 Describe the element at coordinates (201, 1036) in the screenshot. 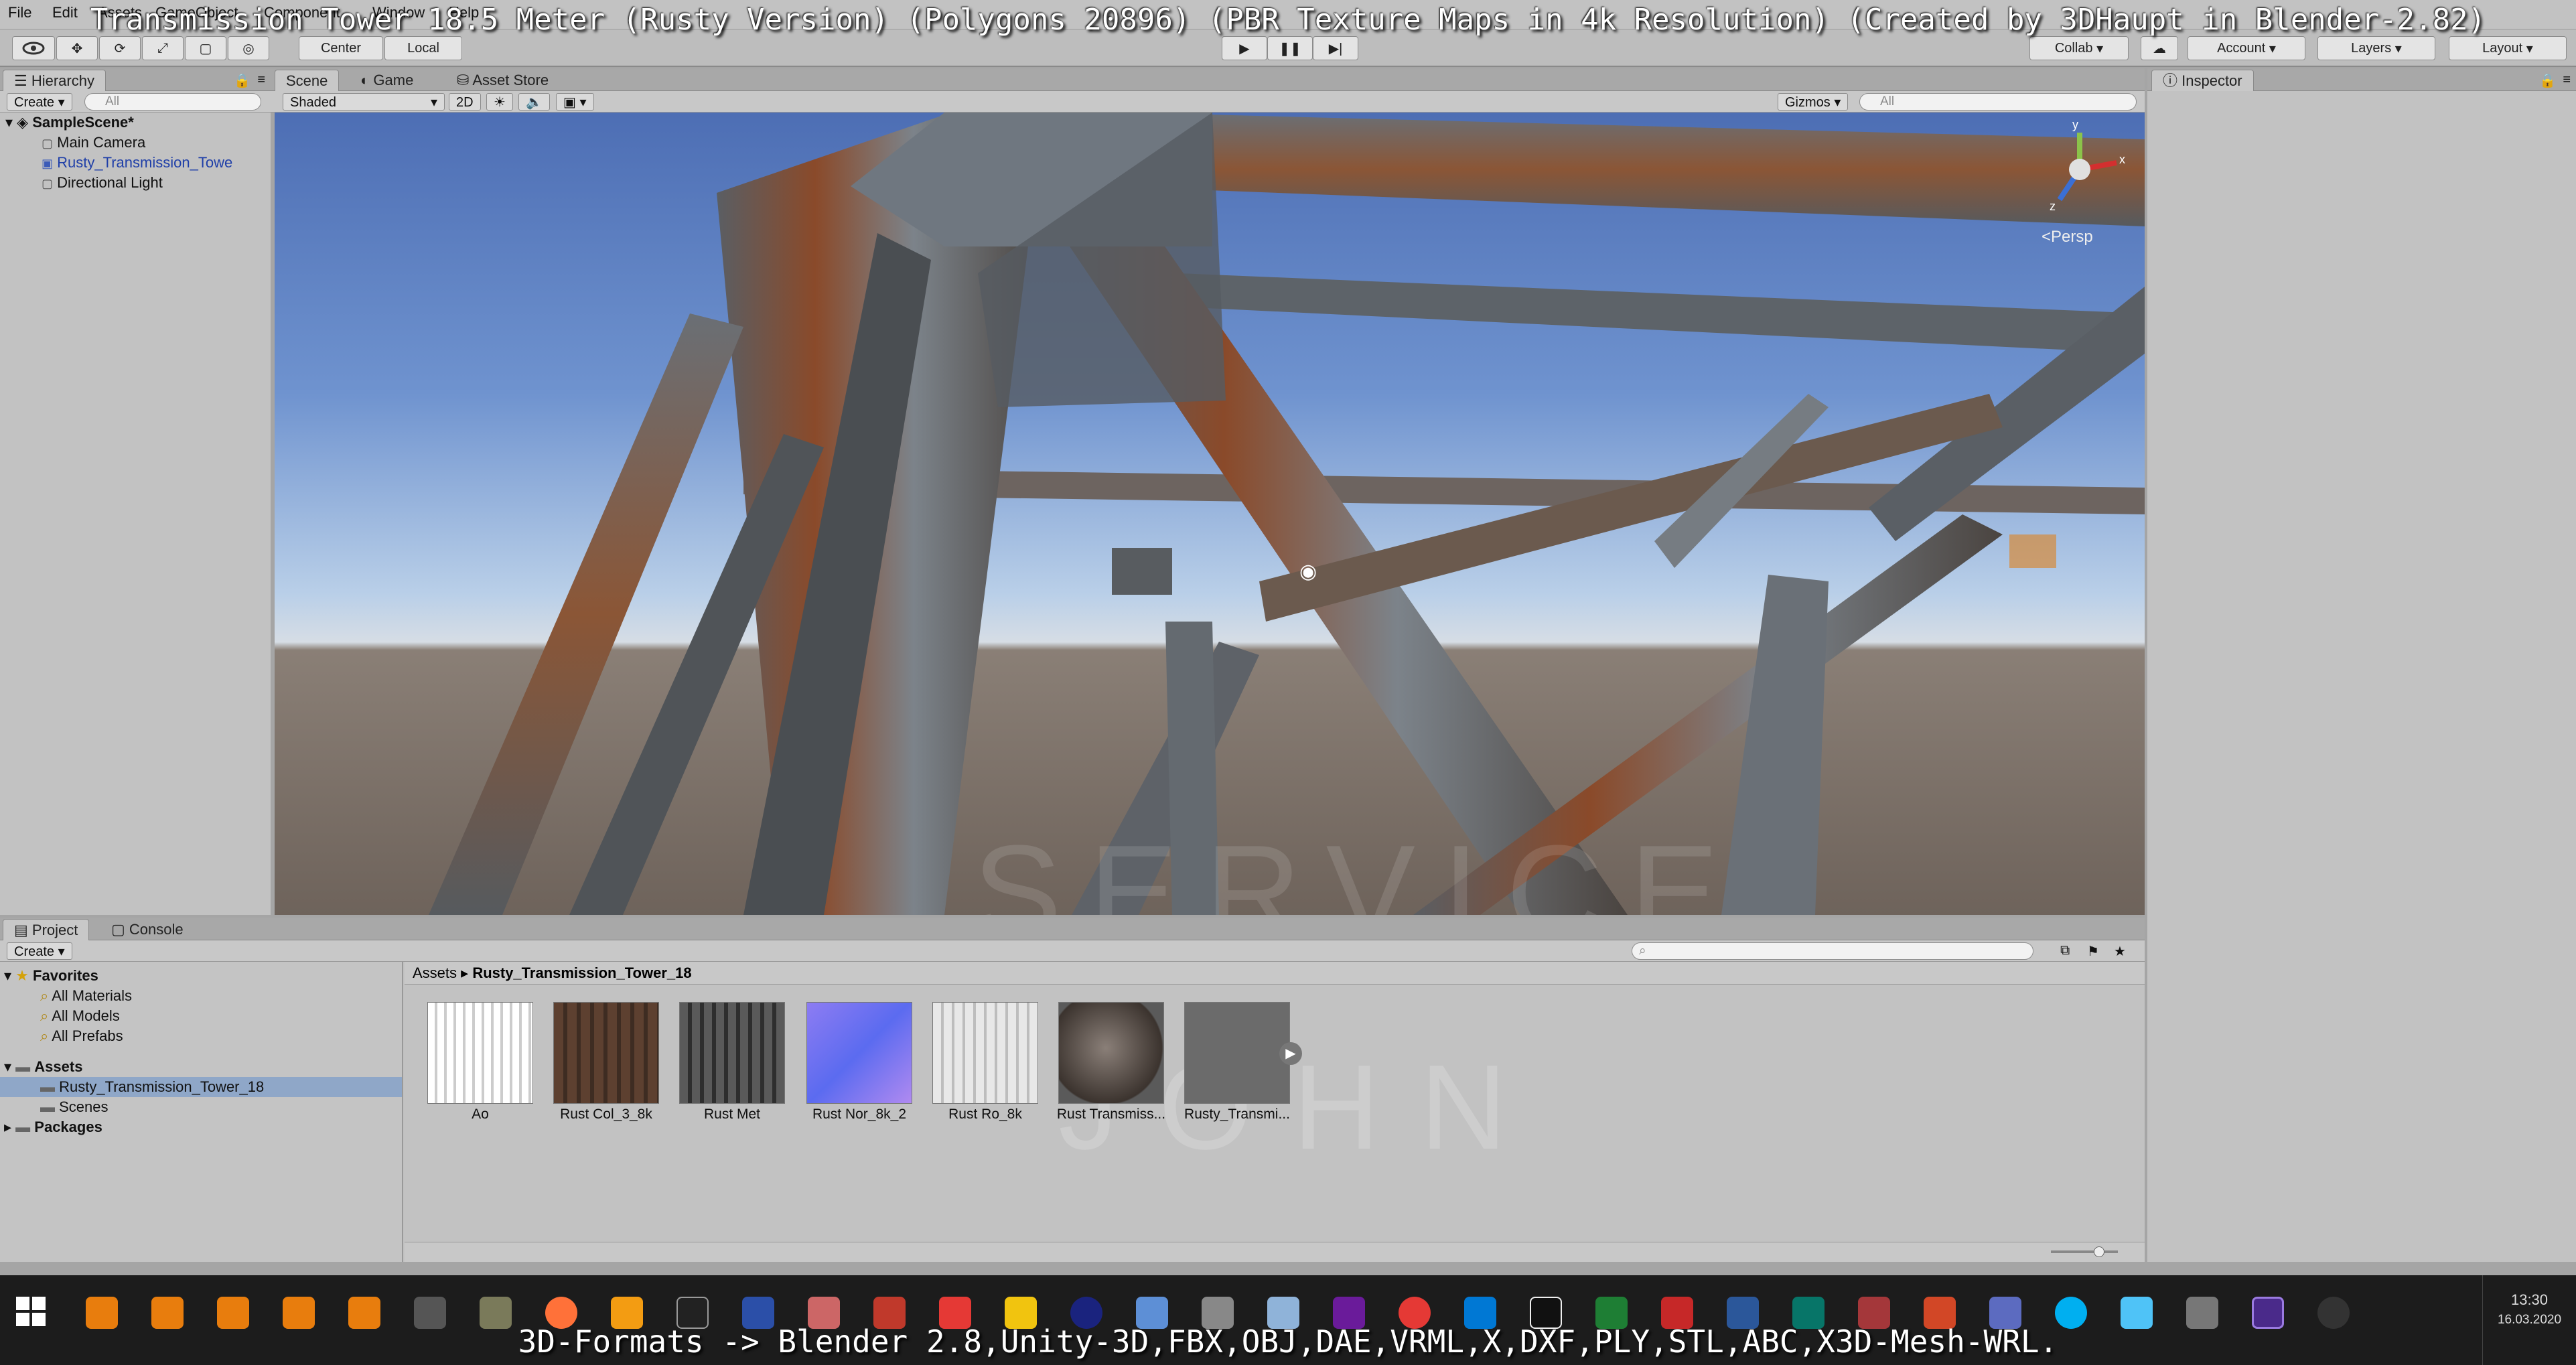

I see `favorite-item: ⌕ All Prefabs` at that location.